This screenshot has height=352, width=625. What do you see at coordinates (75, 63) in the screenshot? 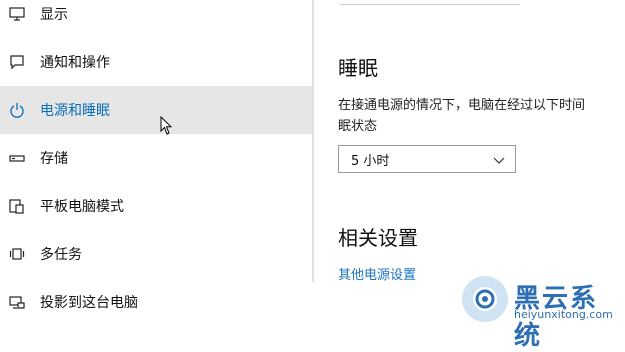
I see `sidebar-item-label: 通知和操作` at bounding box center [75, 63].